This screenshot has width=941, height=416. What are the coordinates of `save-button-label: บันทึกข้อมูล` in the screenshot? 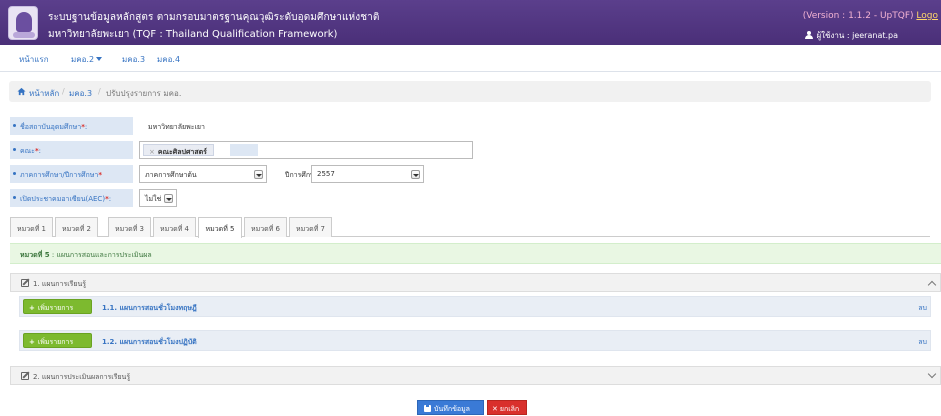 It's located at (452, 409).